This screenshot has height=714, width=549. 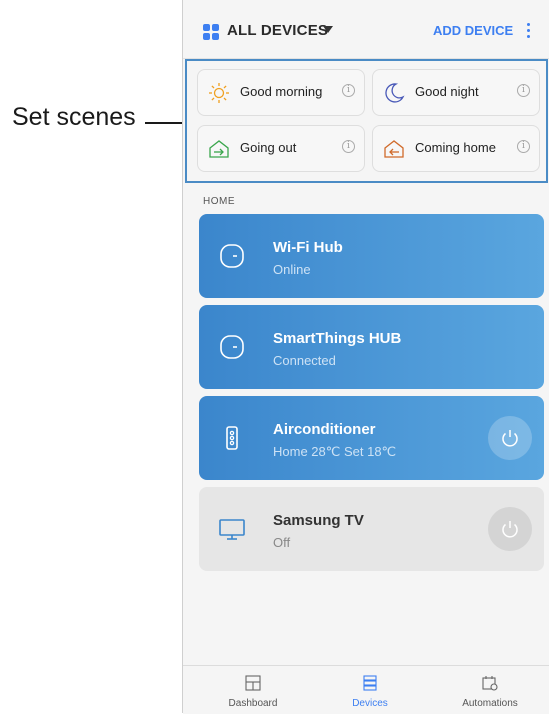 I want to click on device-name: Wi-Fi Hub, so click(x=308, y=247).